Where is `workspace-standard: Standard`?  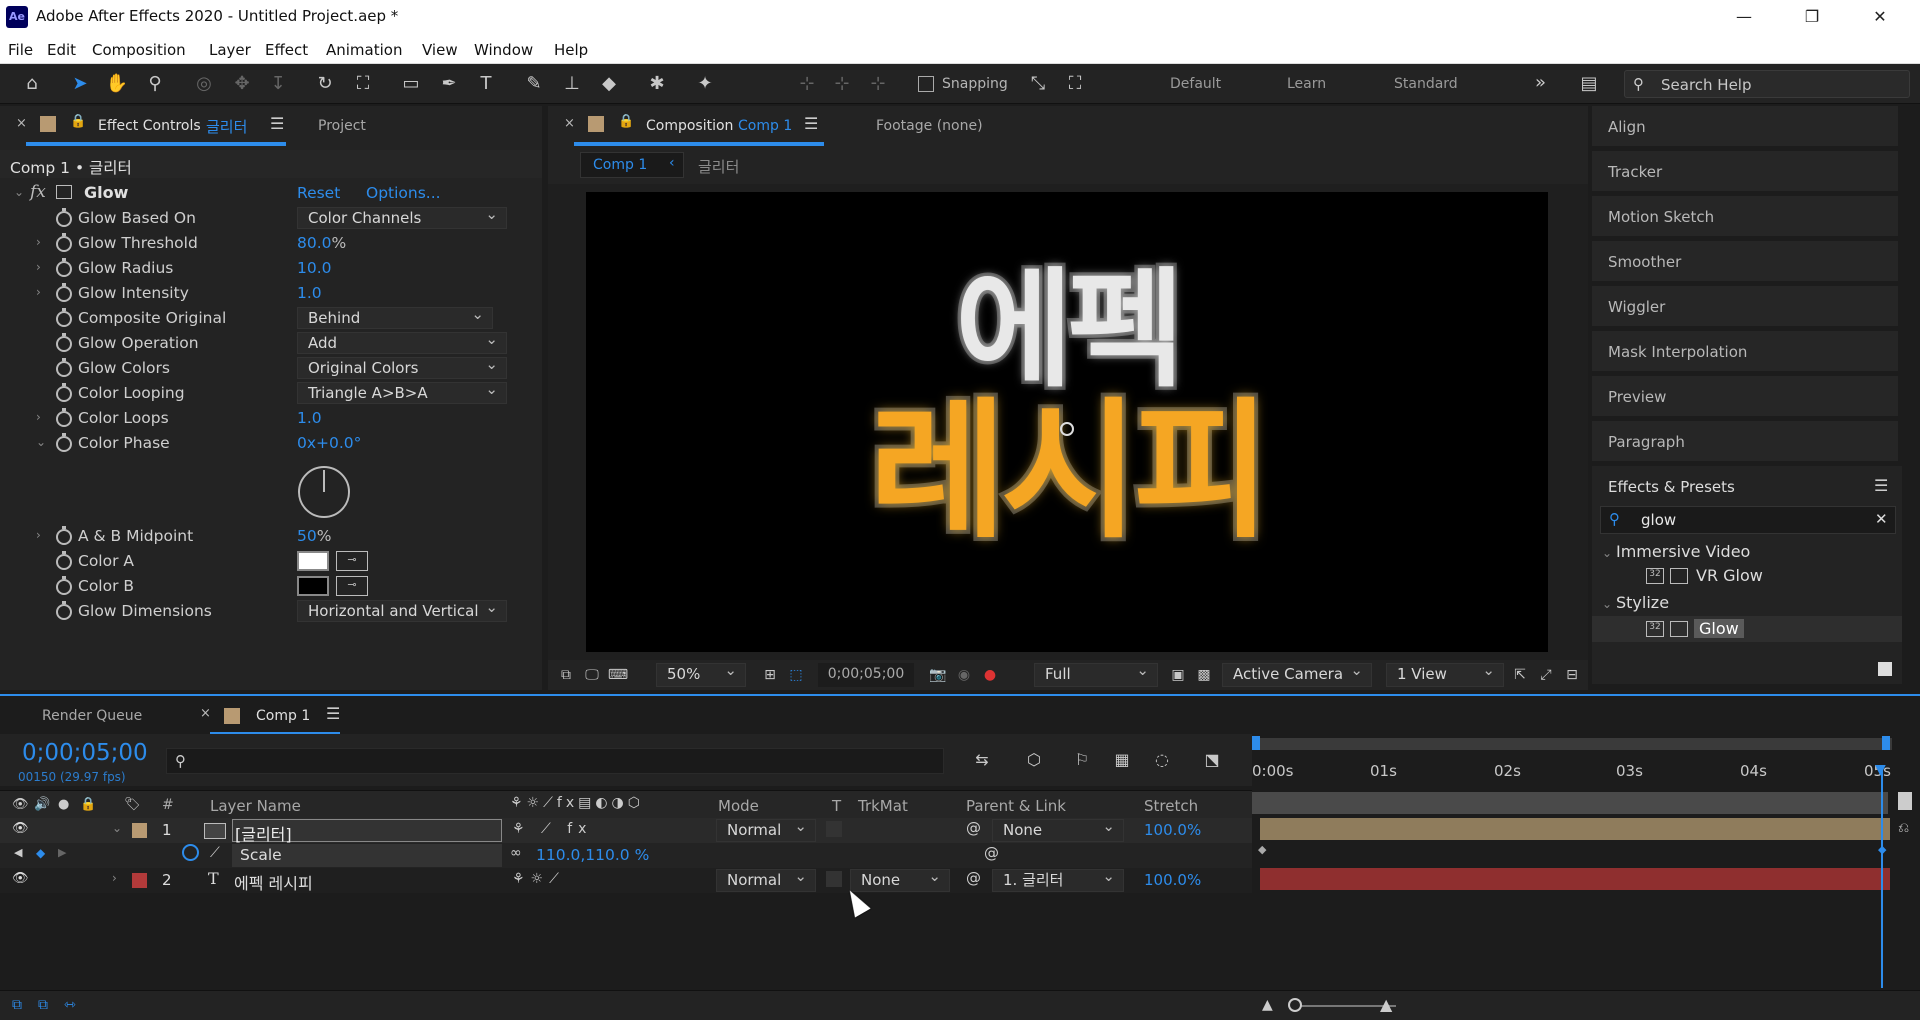 workspace-standard: Standard is located at coordinates (1426, 84).